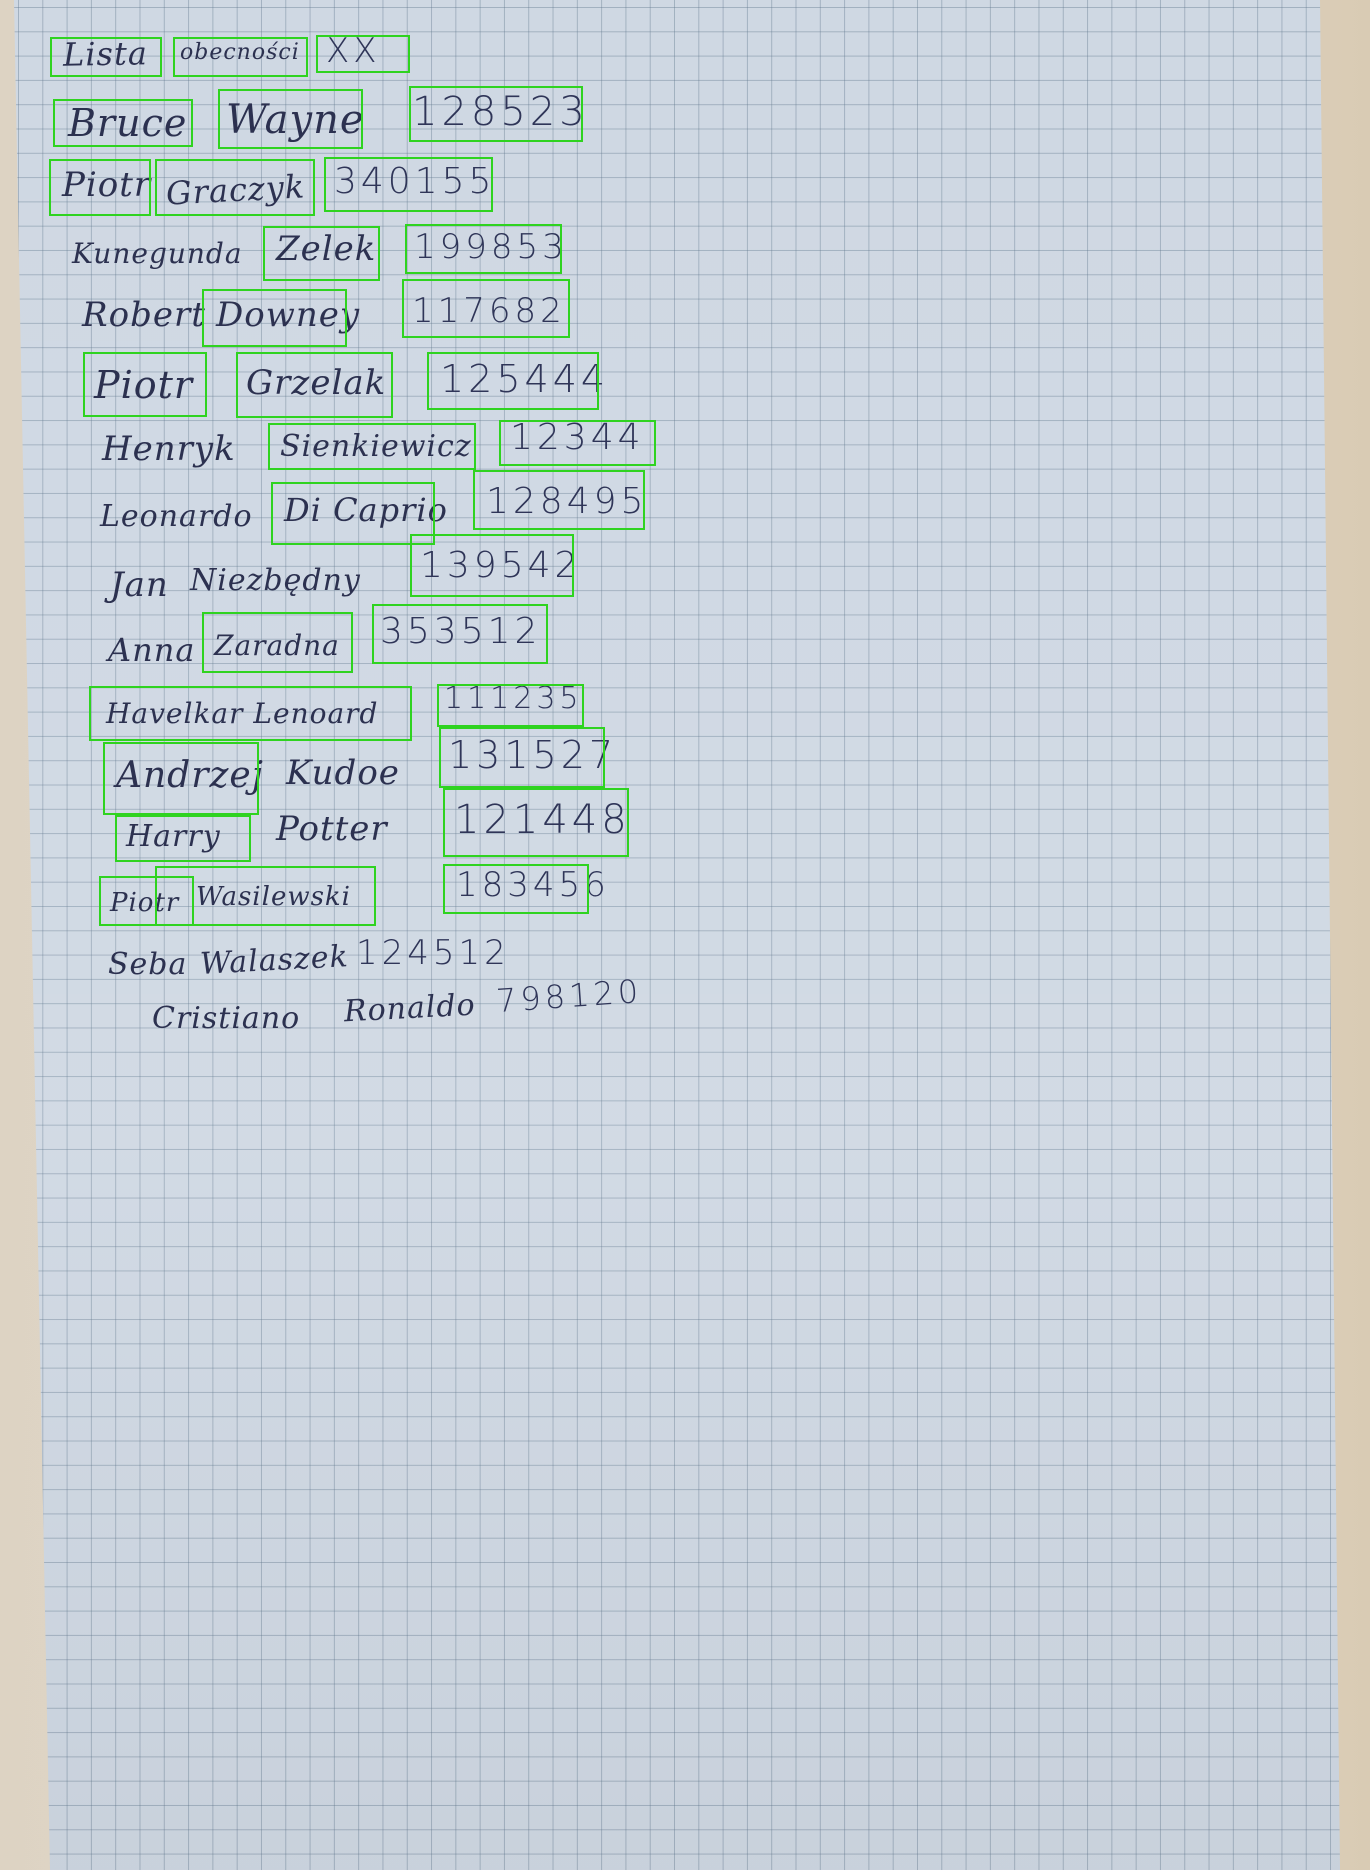 This screenshot has height=1870, width=1370. What do you see at coordinates (148, 964) in the screenshot?
I see `first-name: Seba` at bounding box center [148, 964].